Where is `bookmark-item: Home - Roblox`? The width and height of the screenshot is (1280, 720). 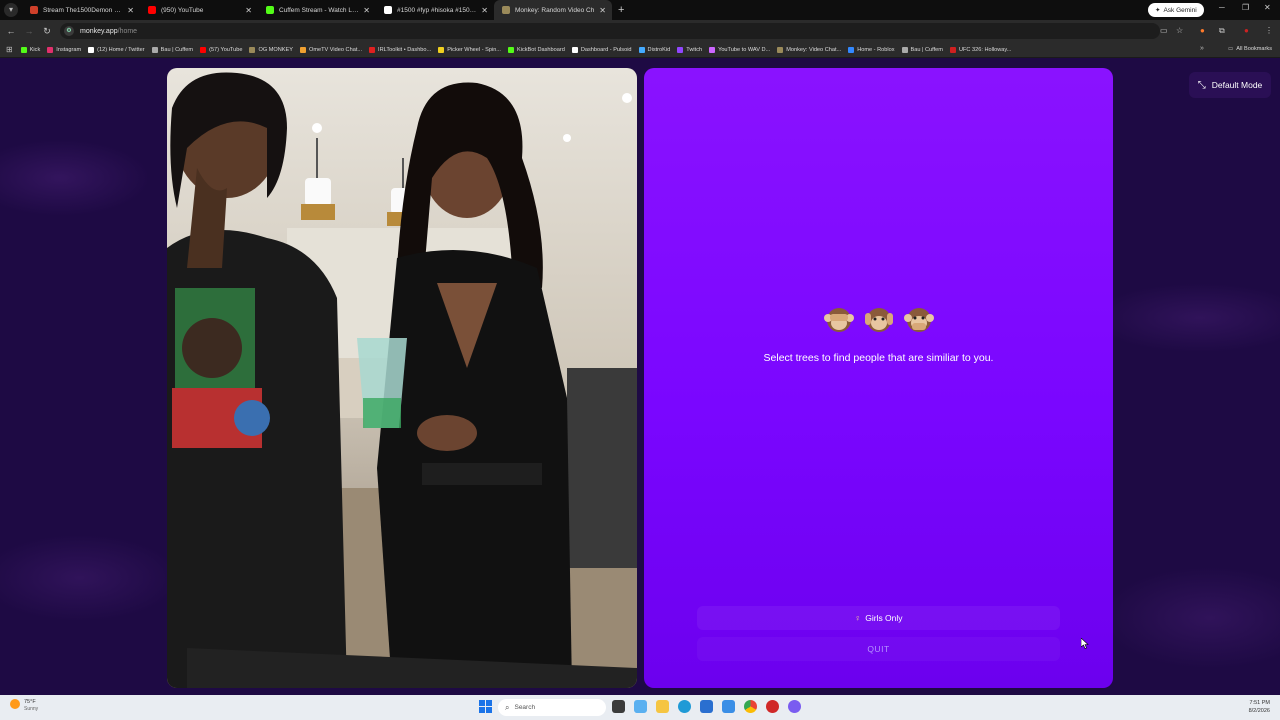
bookmark-item: Home - Roblox is located at coordinates (871, 49).